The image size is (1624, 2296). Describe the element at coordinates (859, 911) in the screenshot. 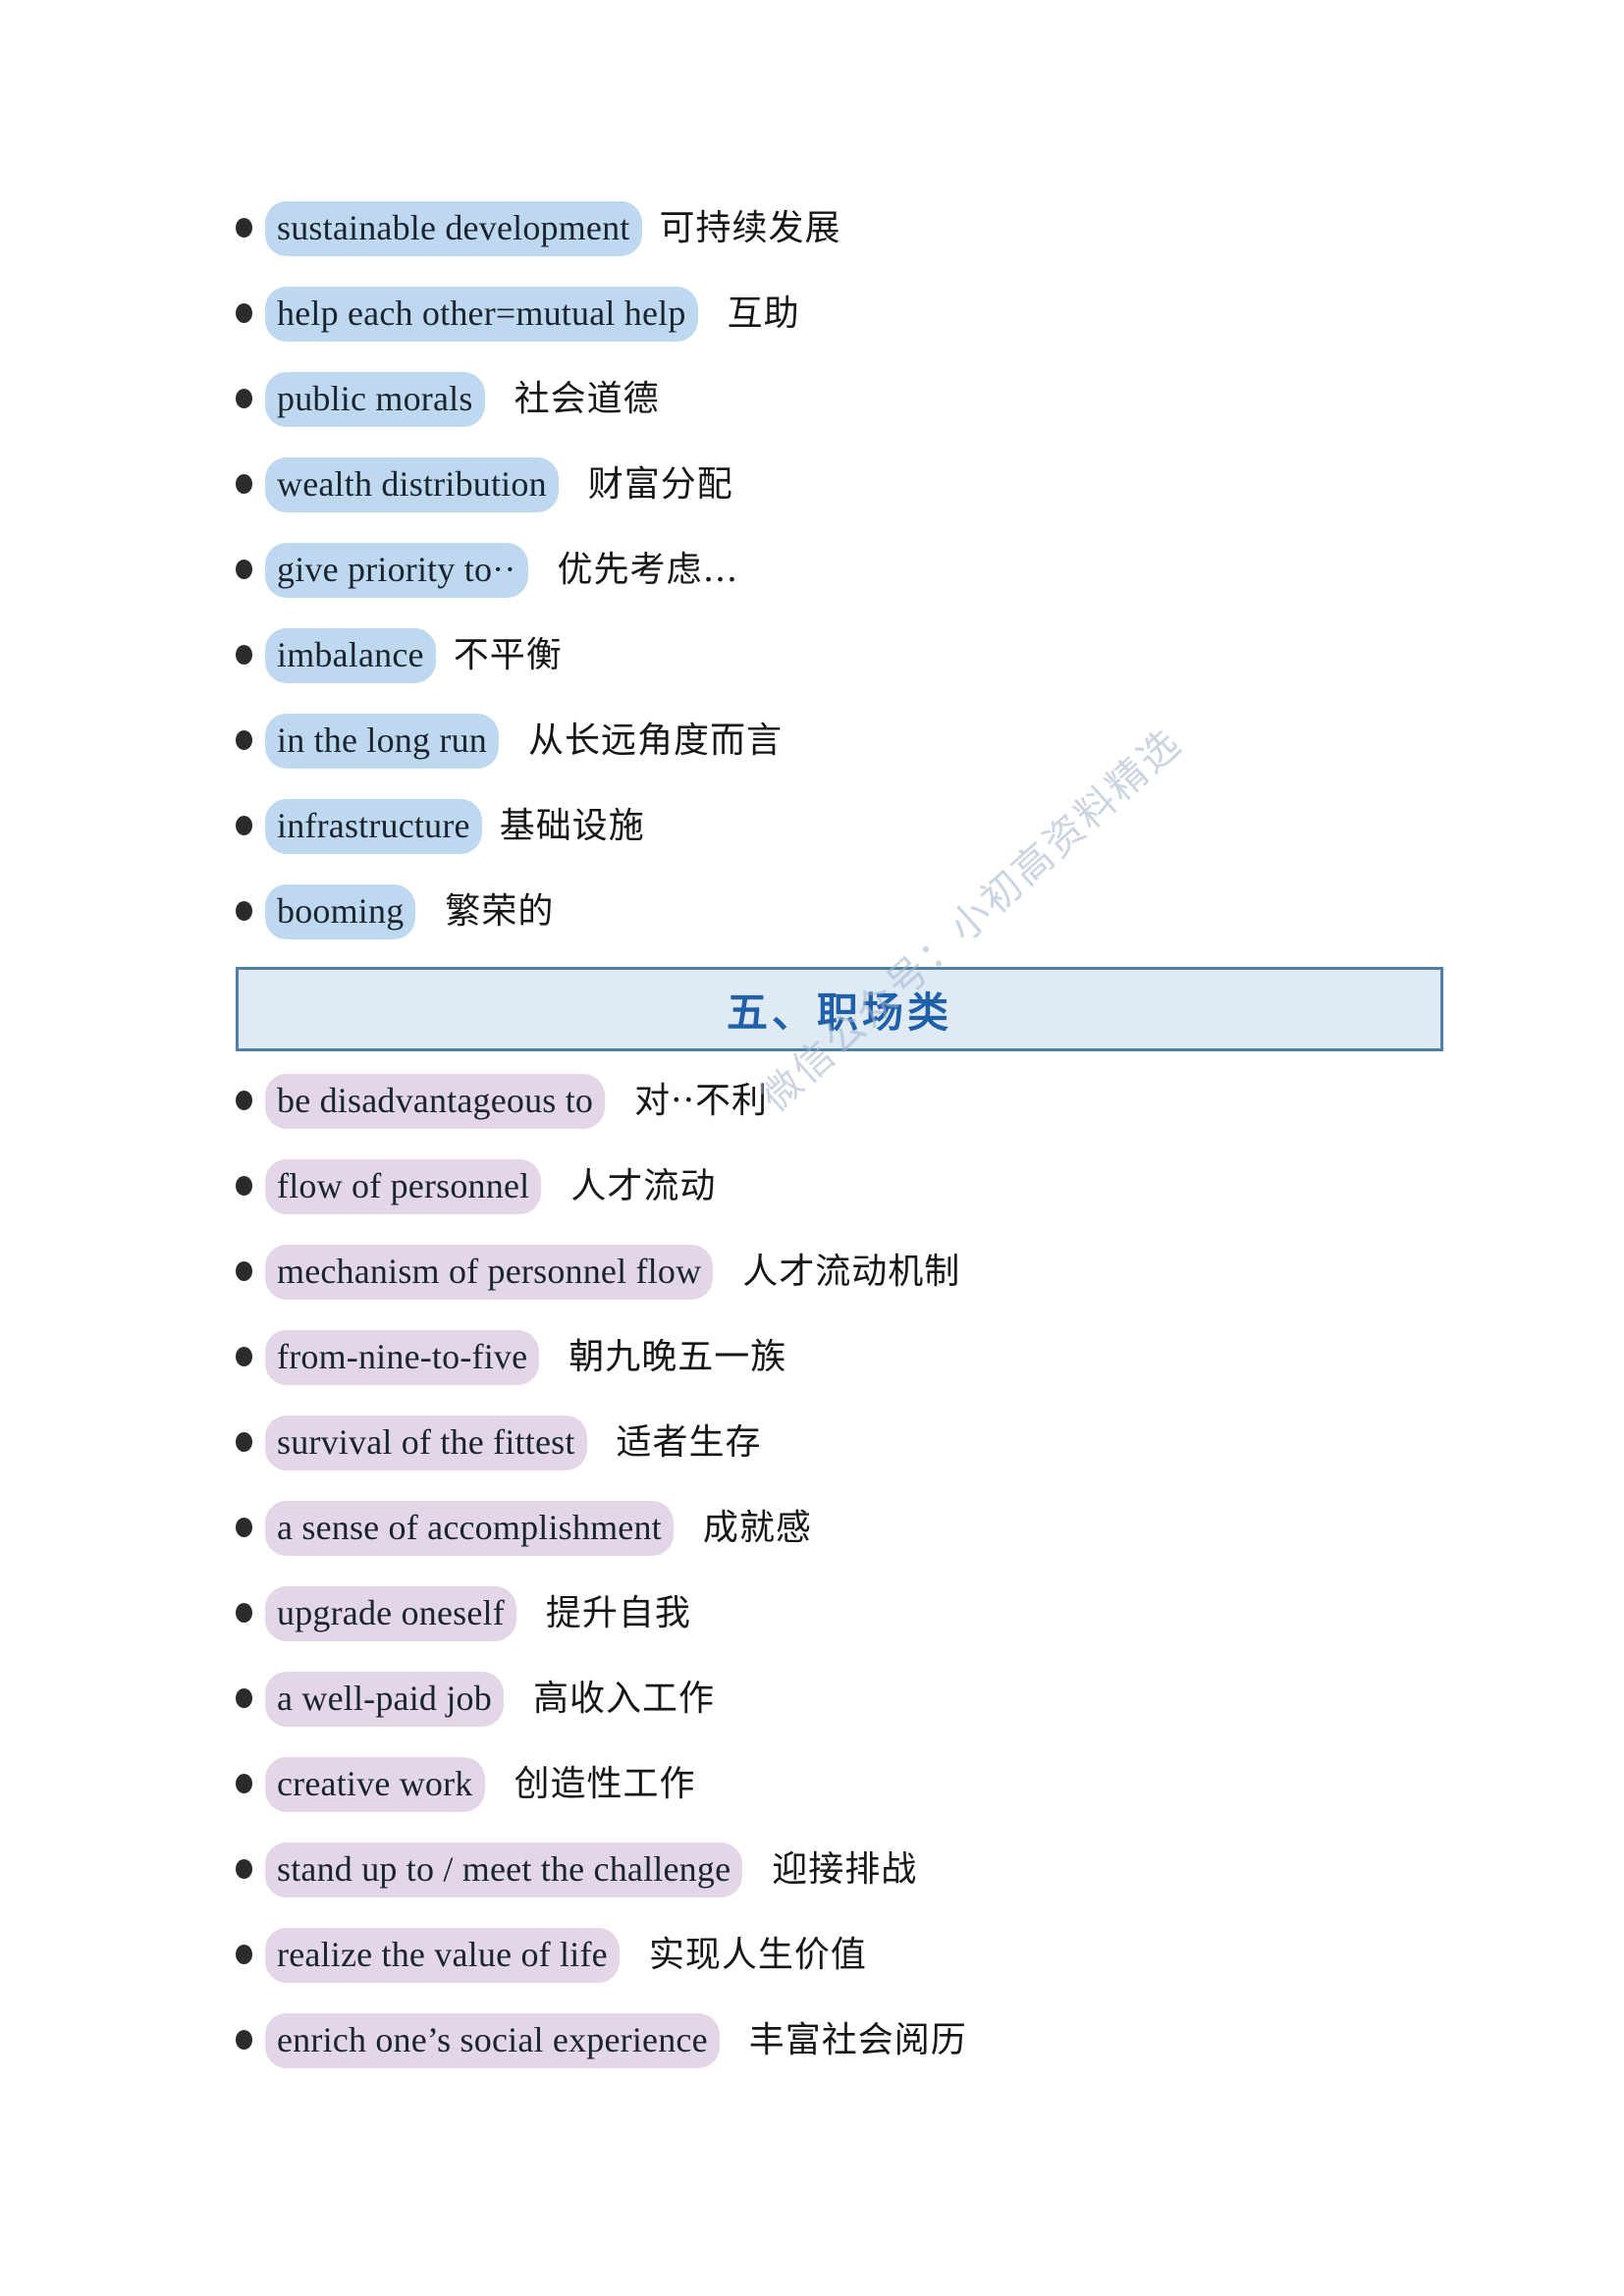

I see `list-item-body: booming 繁荣的` at that location.